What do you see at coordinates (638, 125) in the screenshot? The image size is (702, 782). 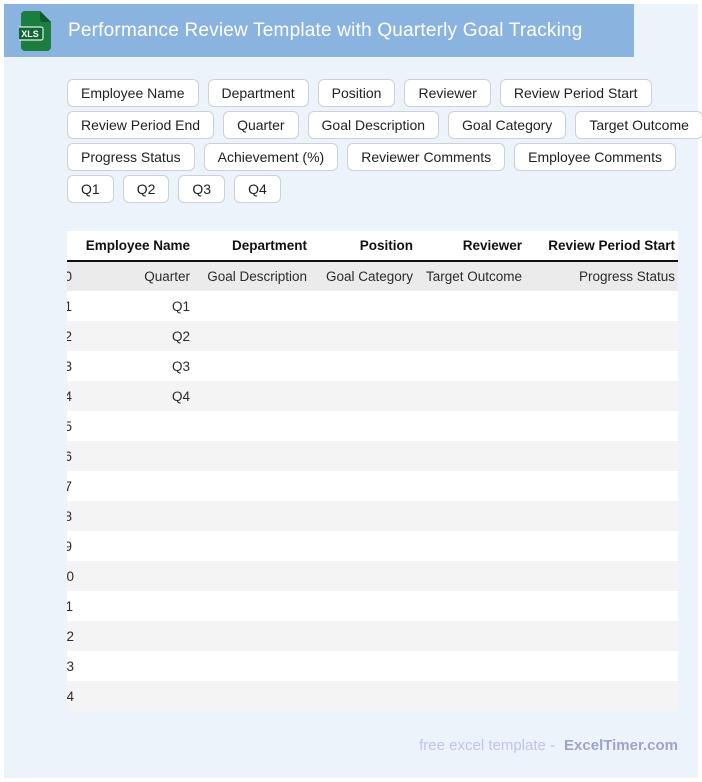 I see `field-chip: Target Outcome` at bounding box center [638, 125].